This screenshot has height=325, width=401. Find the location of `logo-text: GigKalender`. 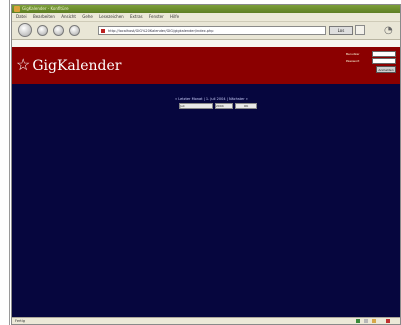

logo-text: GigKalender is located at coordinates (77, 66).